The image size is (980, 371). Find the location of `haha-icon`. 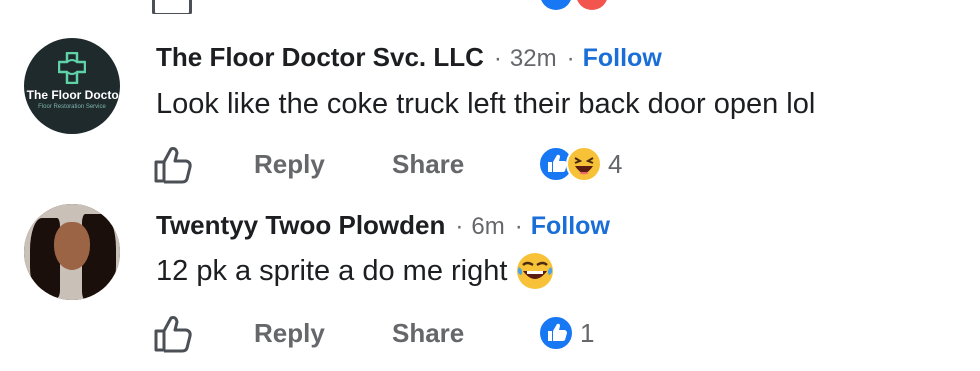

haha-icon is located at coordinates (584, 164).